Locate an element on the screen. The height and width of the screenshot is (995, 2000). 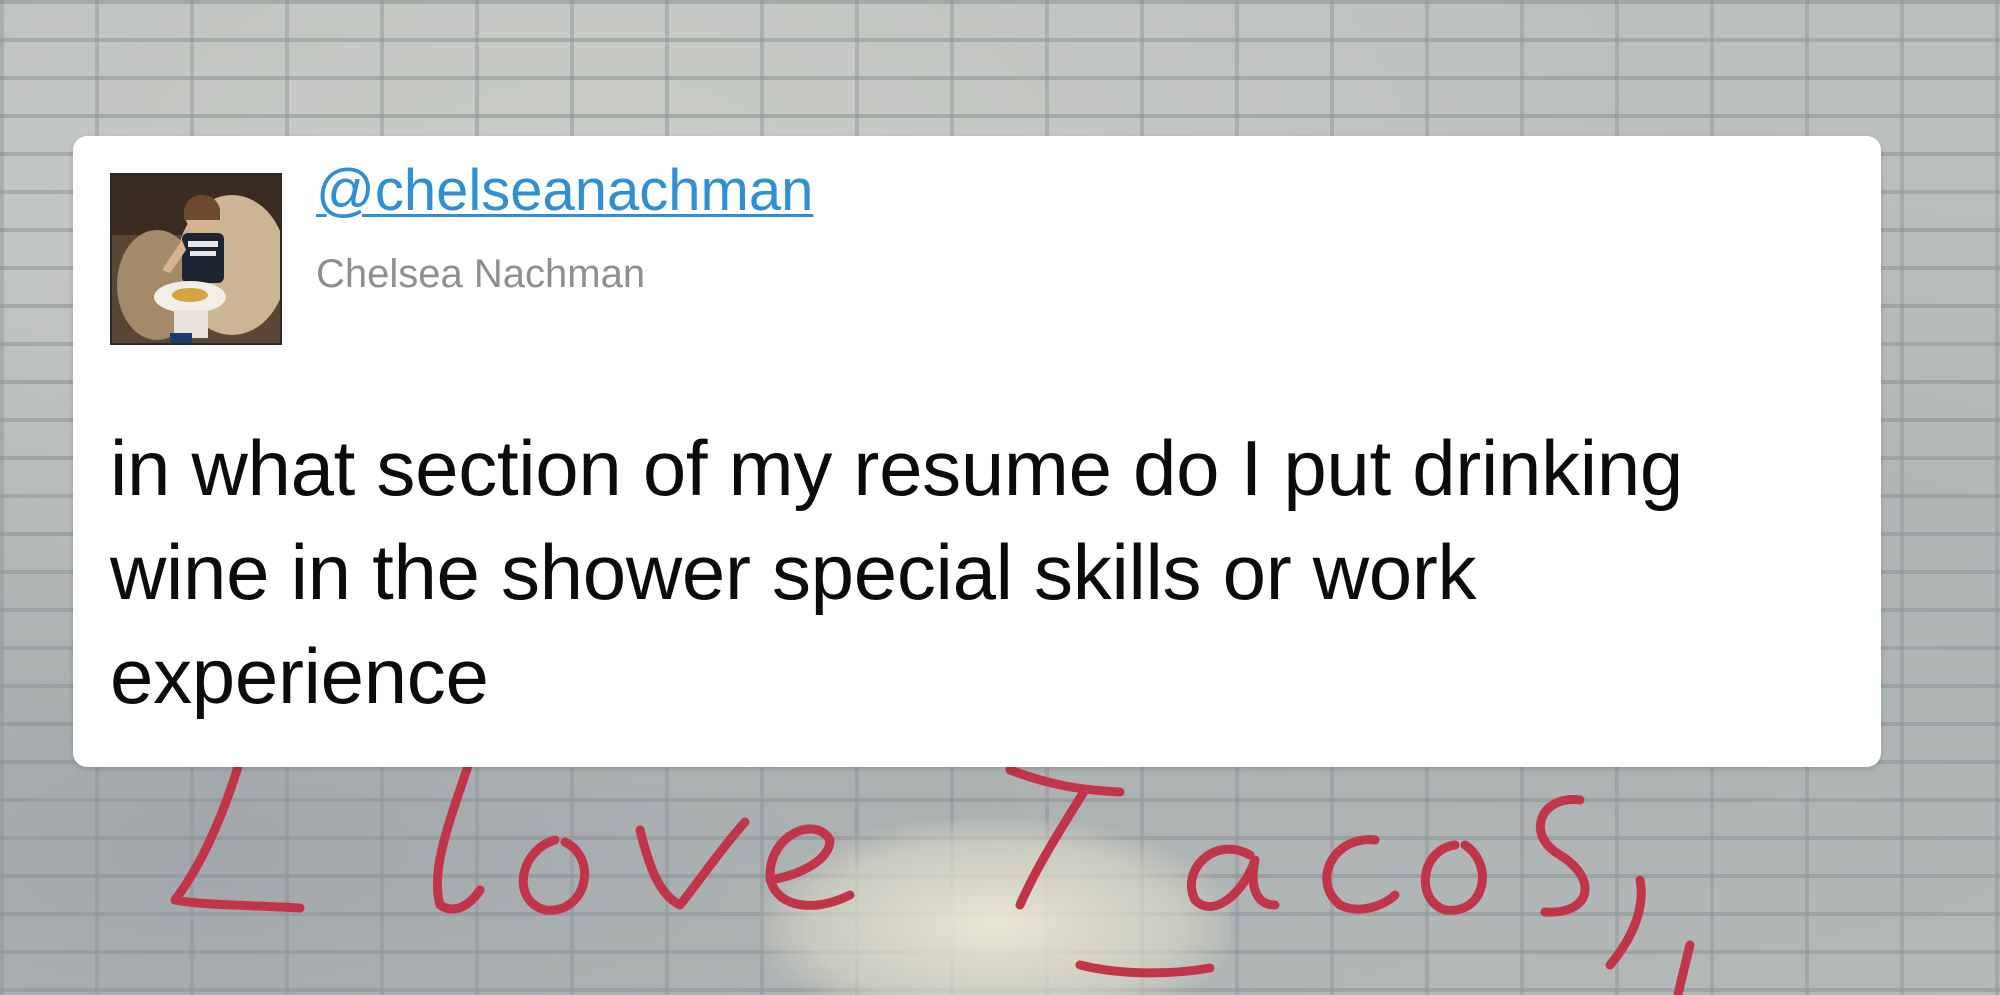
user-display-name: Chelsea Nachman is located at coordinates (481, 274).